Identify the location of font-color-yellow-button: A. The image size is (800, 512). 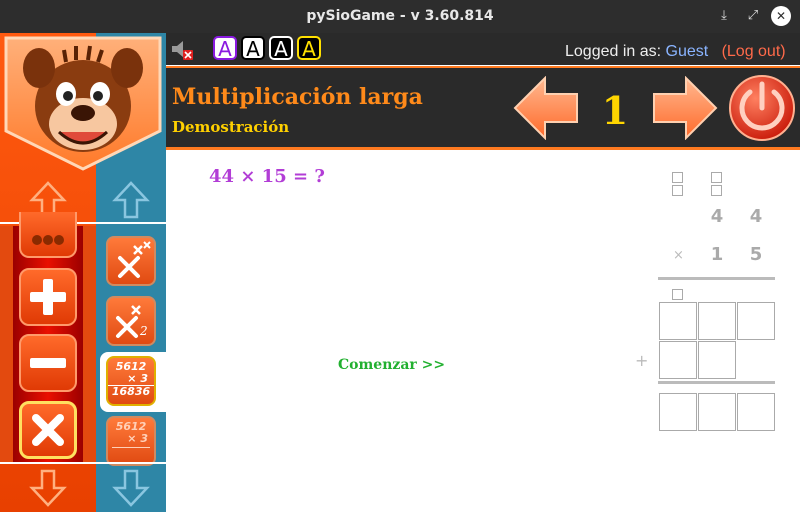
(309, 48).